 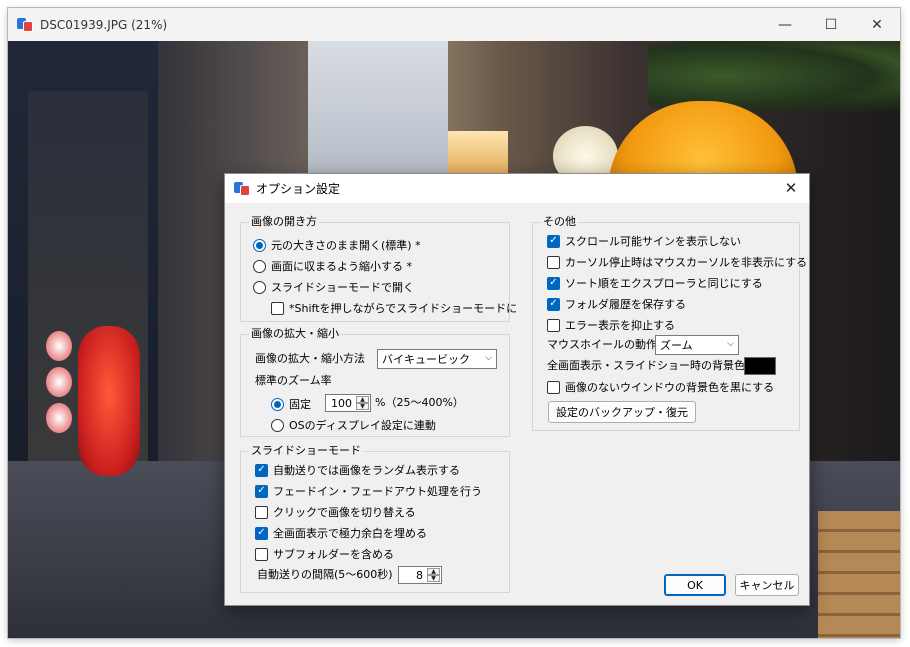 What do you see at coordinates (333, 554) in the screenshot?
I see `checkbox-label: サブフォルダーを含める` at bounding box center [333, 554].